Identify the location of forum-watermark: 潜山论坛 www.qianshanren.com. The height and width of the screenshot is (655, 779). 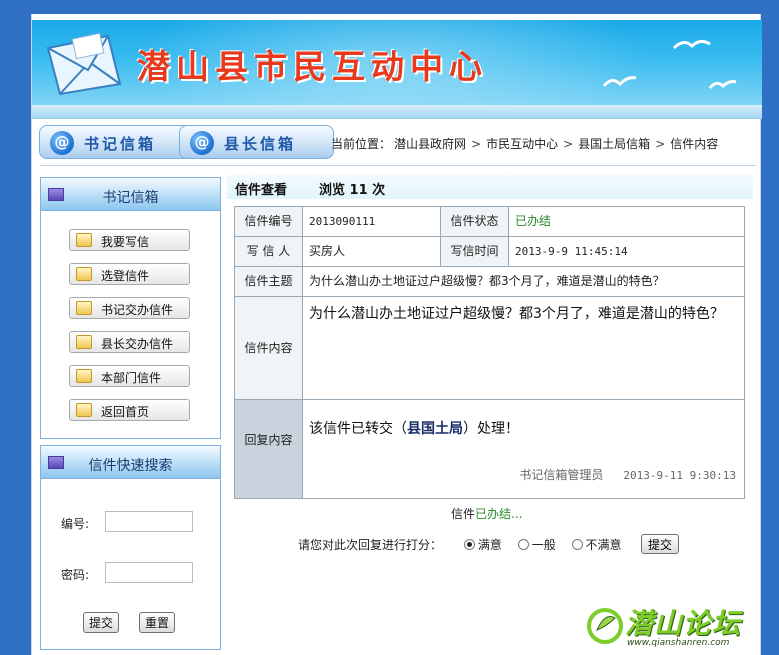
(680, 626).